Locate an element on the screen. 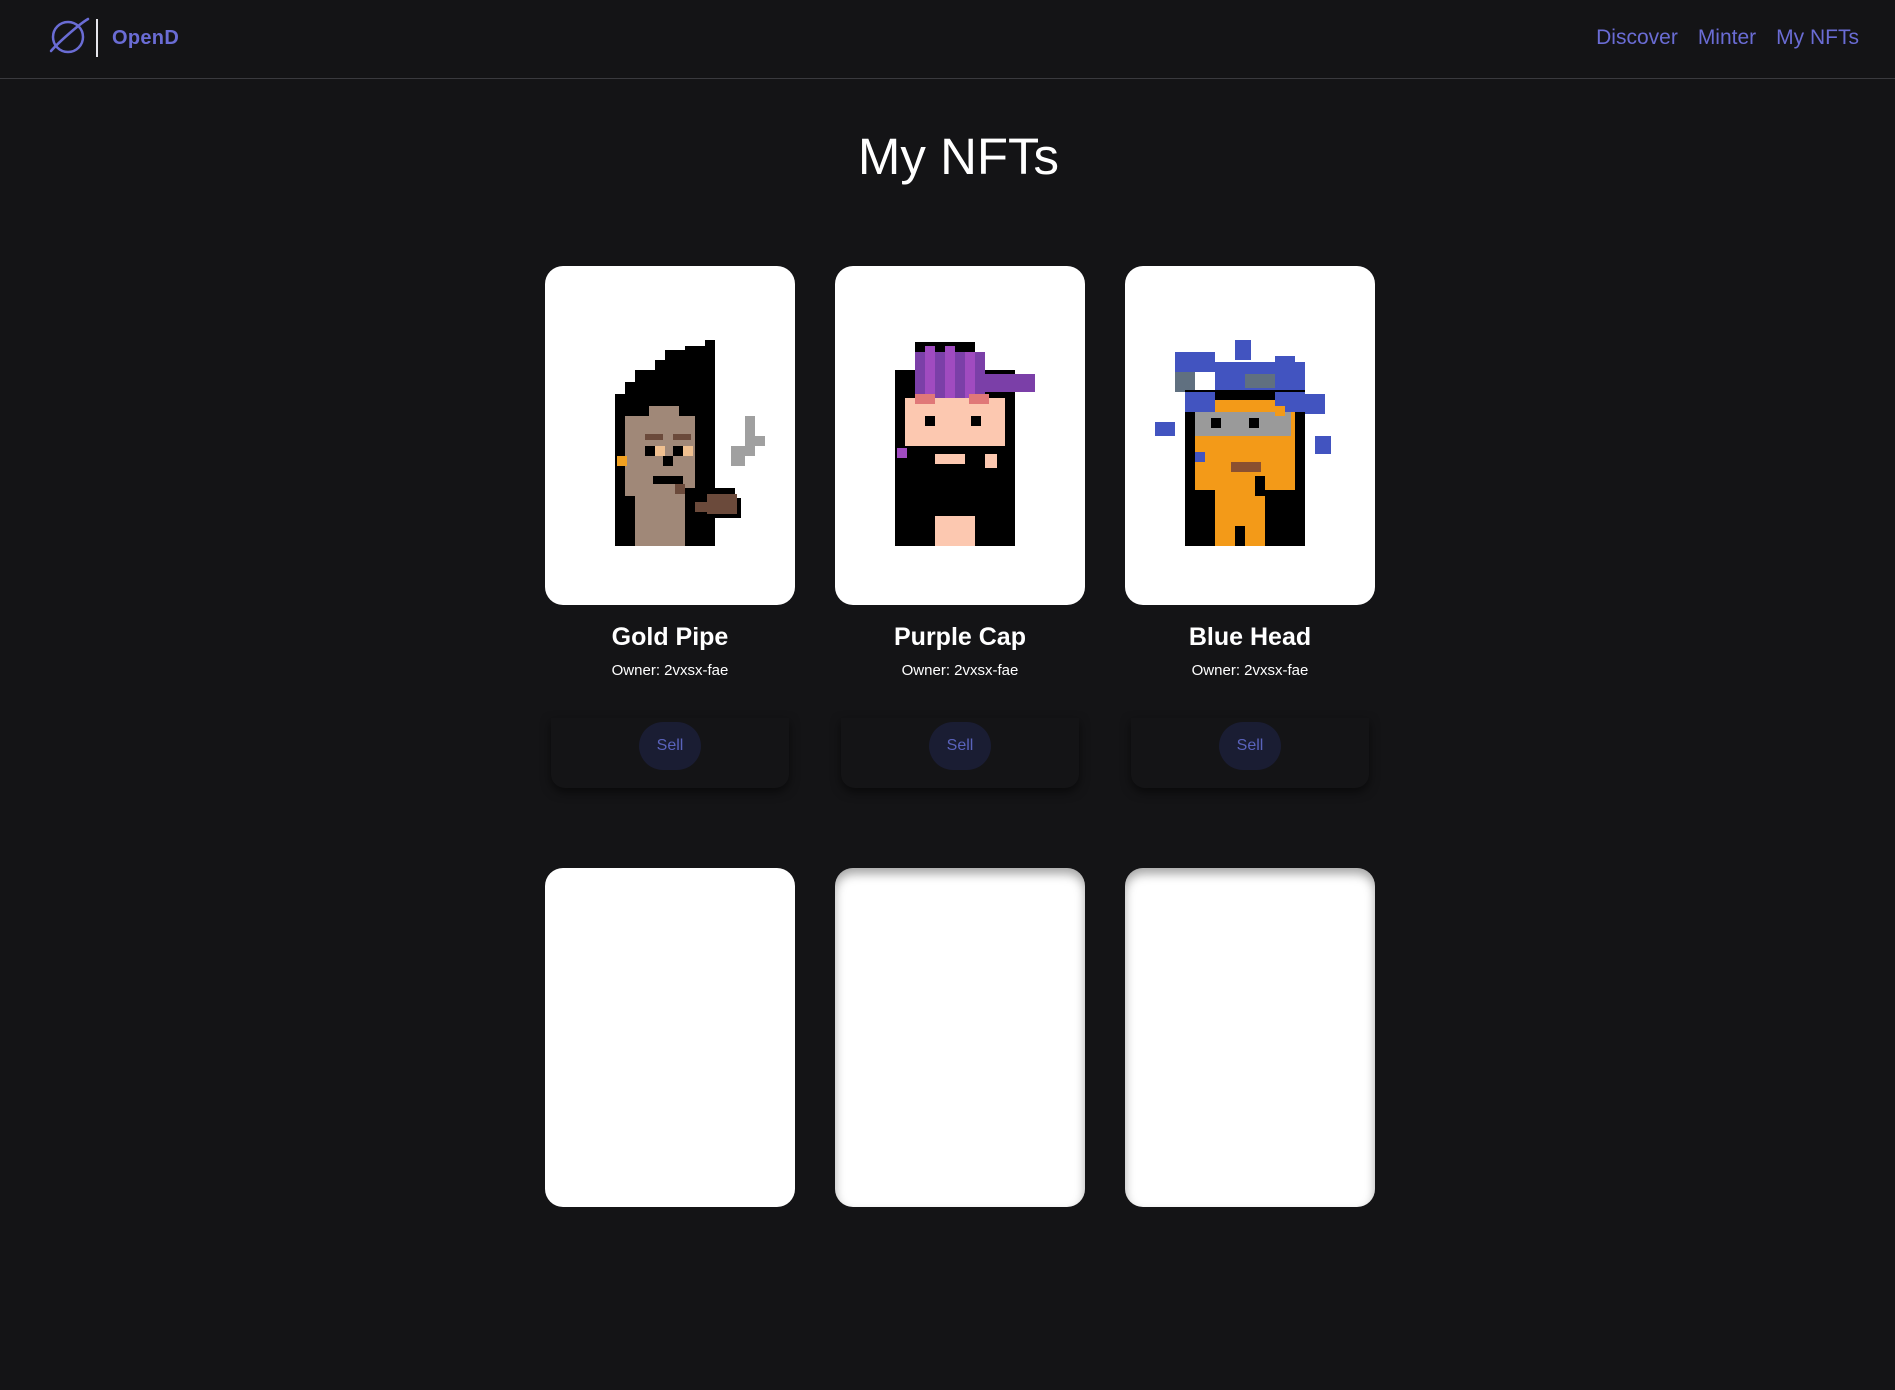 Image resolution: width=1895 pixels, height=1390 pixels. brand: OpenD is located at coordinates (113, 38).